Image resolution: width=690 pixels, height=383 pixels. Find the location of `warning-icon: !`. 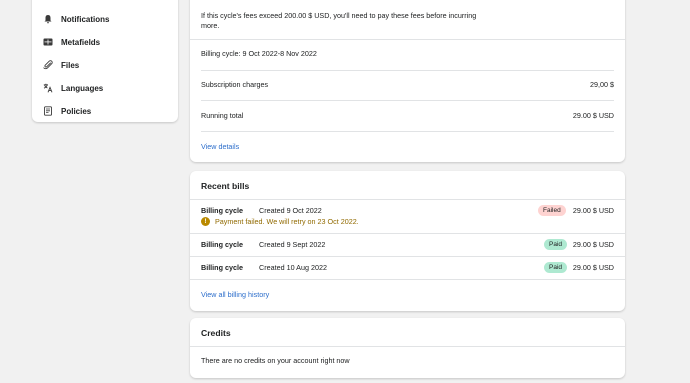

warning-icon: ! is located at coordinates (205, 221).